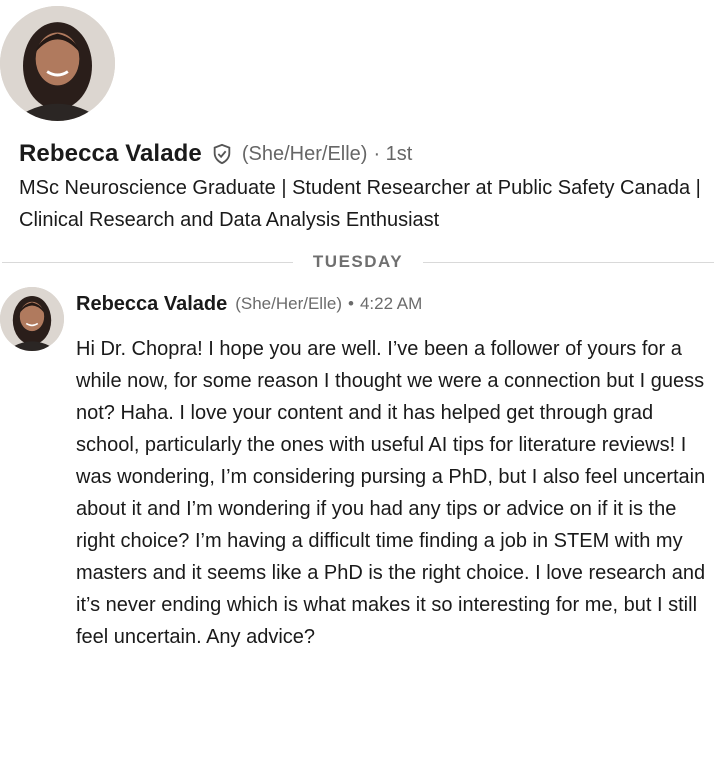 The image size is (716, 764). I want to click on sender-photo, so click(32, 319).